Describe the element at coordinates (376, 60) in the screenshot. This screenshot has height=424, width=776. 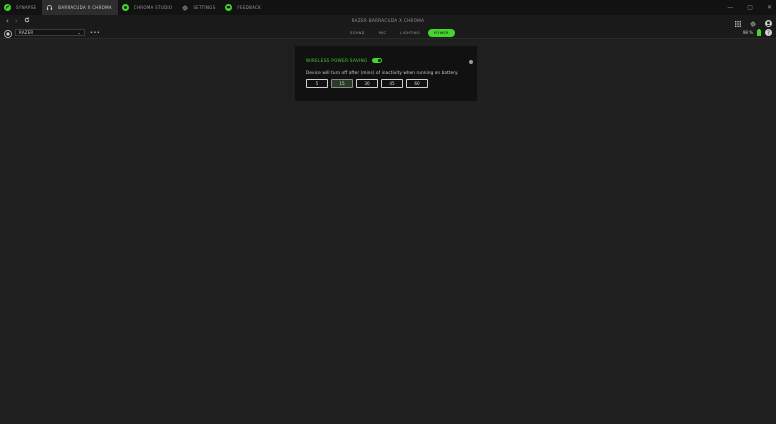
I see `power-saving-toggle` at that location.